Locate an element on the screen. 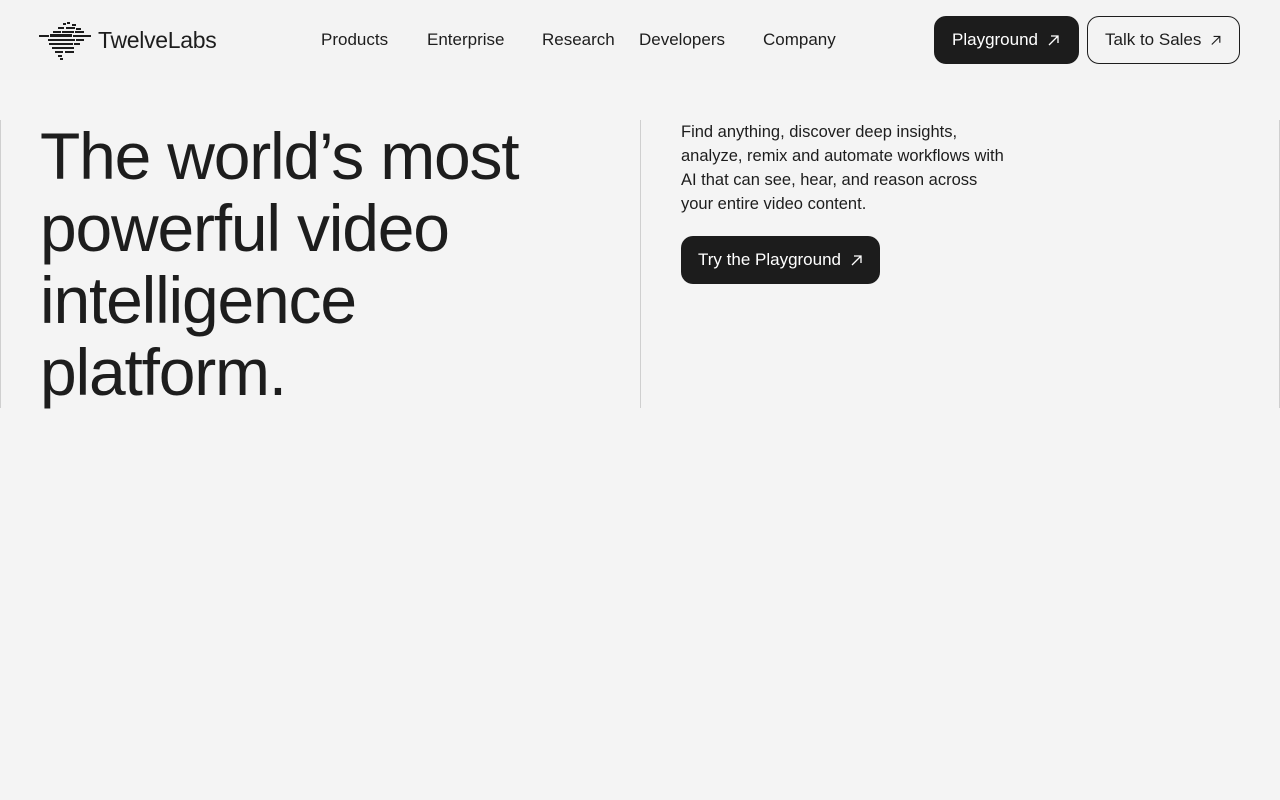 The image size is (1280, 800). logo-text: TwelveLabs is located at coordinates (157, 39).